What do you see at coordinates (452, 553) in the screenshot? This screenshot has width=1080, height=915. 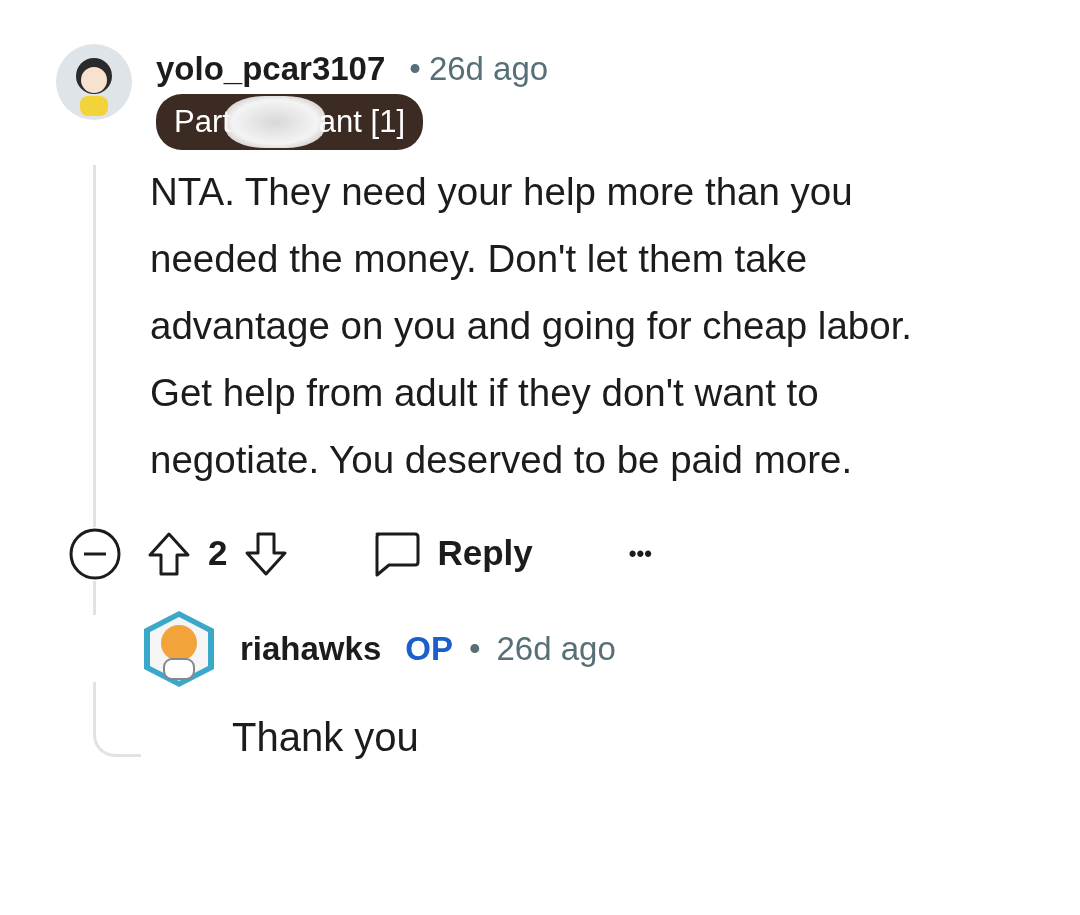 I see `reply-button: Reply` at bounding box center [452, 553].